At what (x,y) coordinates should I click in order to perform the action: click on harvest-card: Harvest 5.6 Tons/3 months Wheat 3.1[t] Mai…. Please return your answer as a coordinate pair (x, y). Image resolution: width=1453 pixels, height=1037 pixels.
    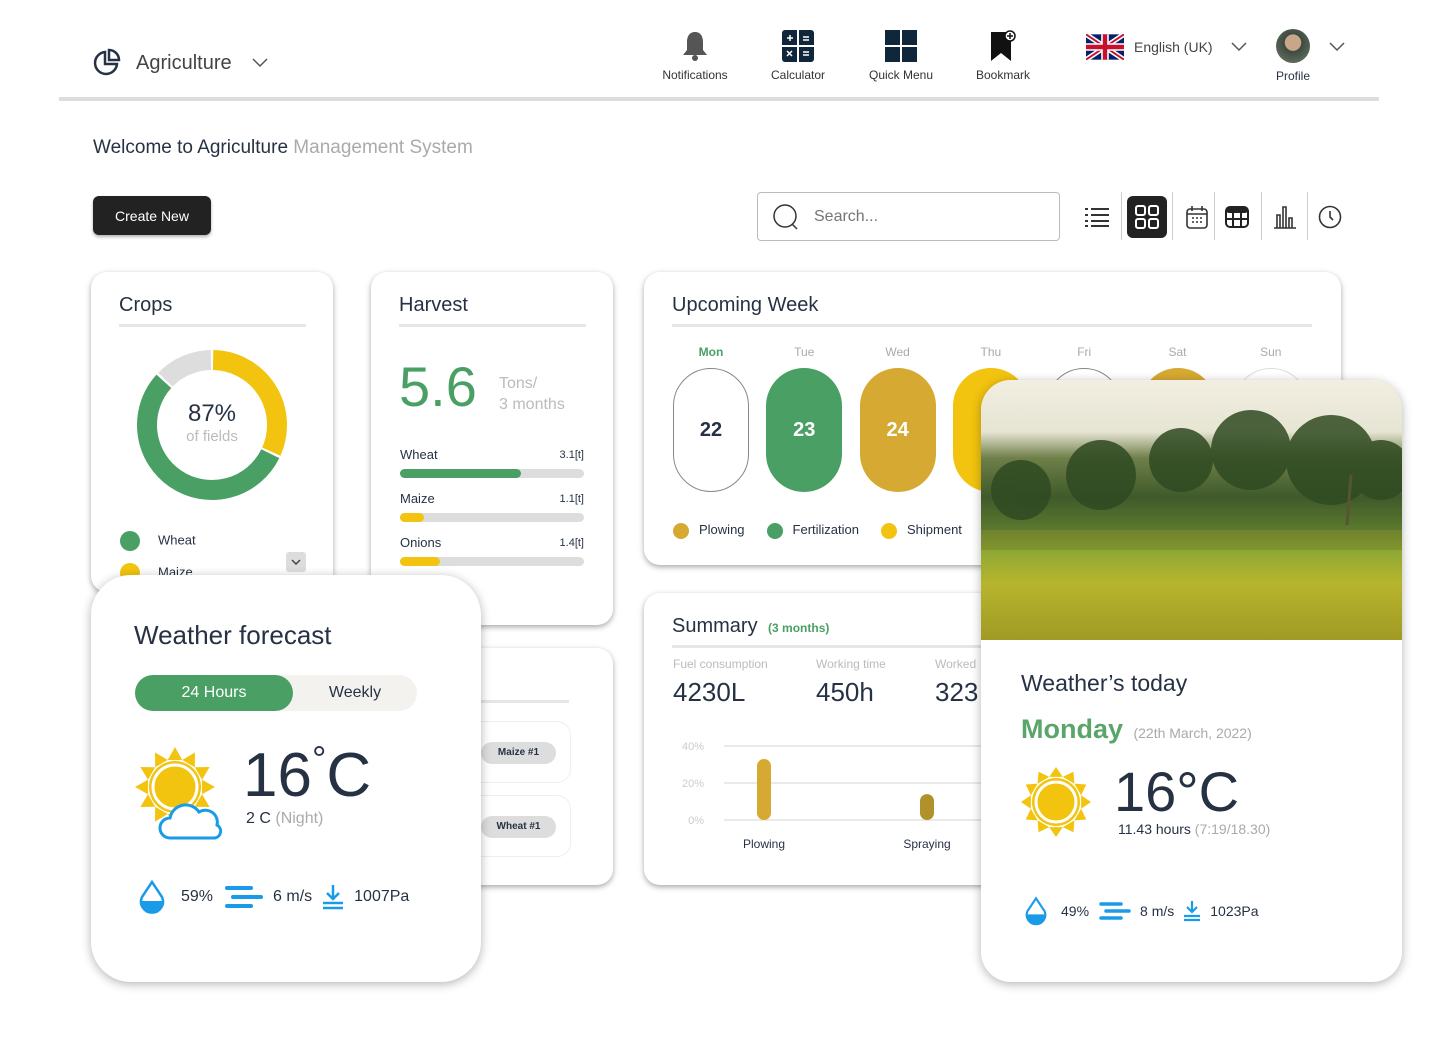
    Looking at the image, I should click on (492, 448).